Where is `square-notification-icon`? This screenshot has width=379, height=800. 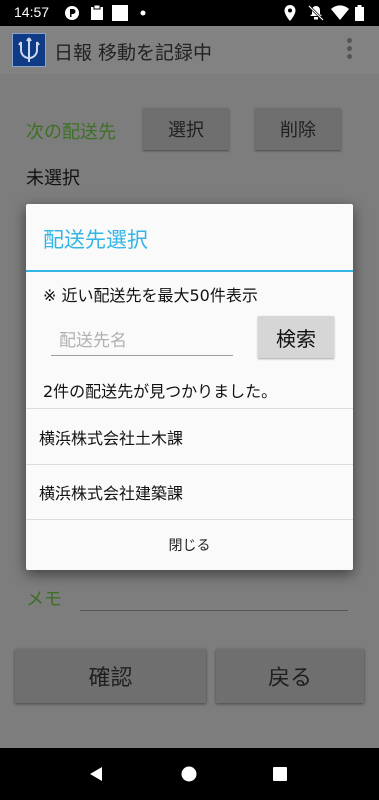
square-notification-icon is located at coordinates (120, 13).